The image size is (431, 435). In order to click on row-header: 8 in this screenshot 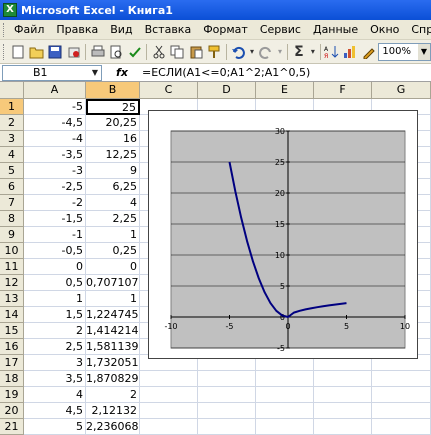, I will do `click(12, 219)`.